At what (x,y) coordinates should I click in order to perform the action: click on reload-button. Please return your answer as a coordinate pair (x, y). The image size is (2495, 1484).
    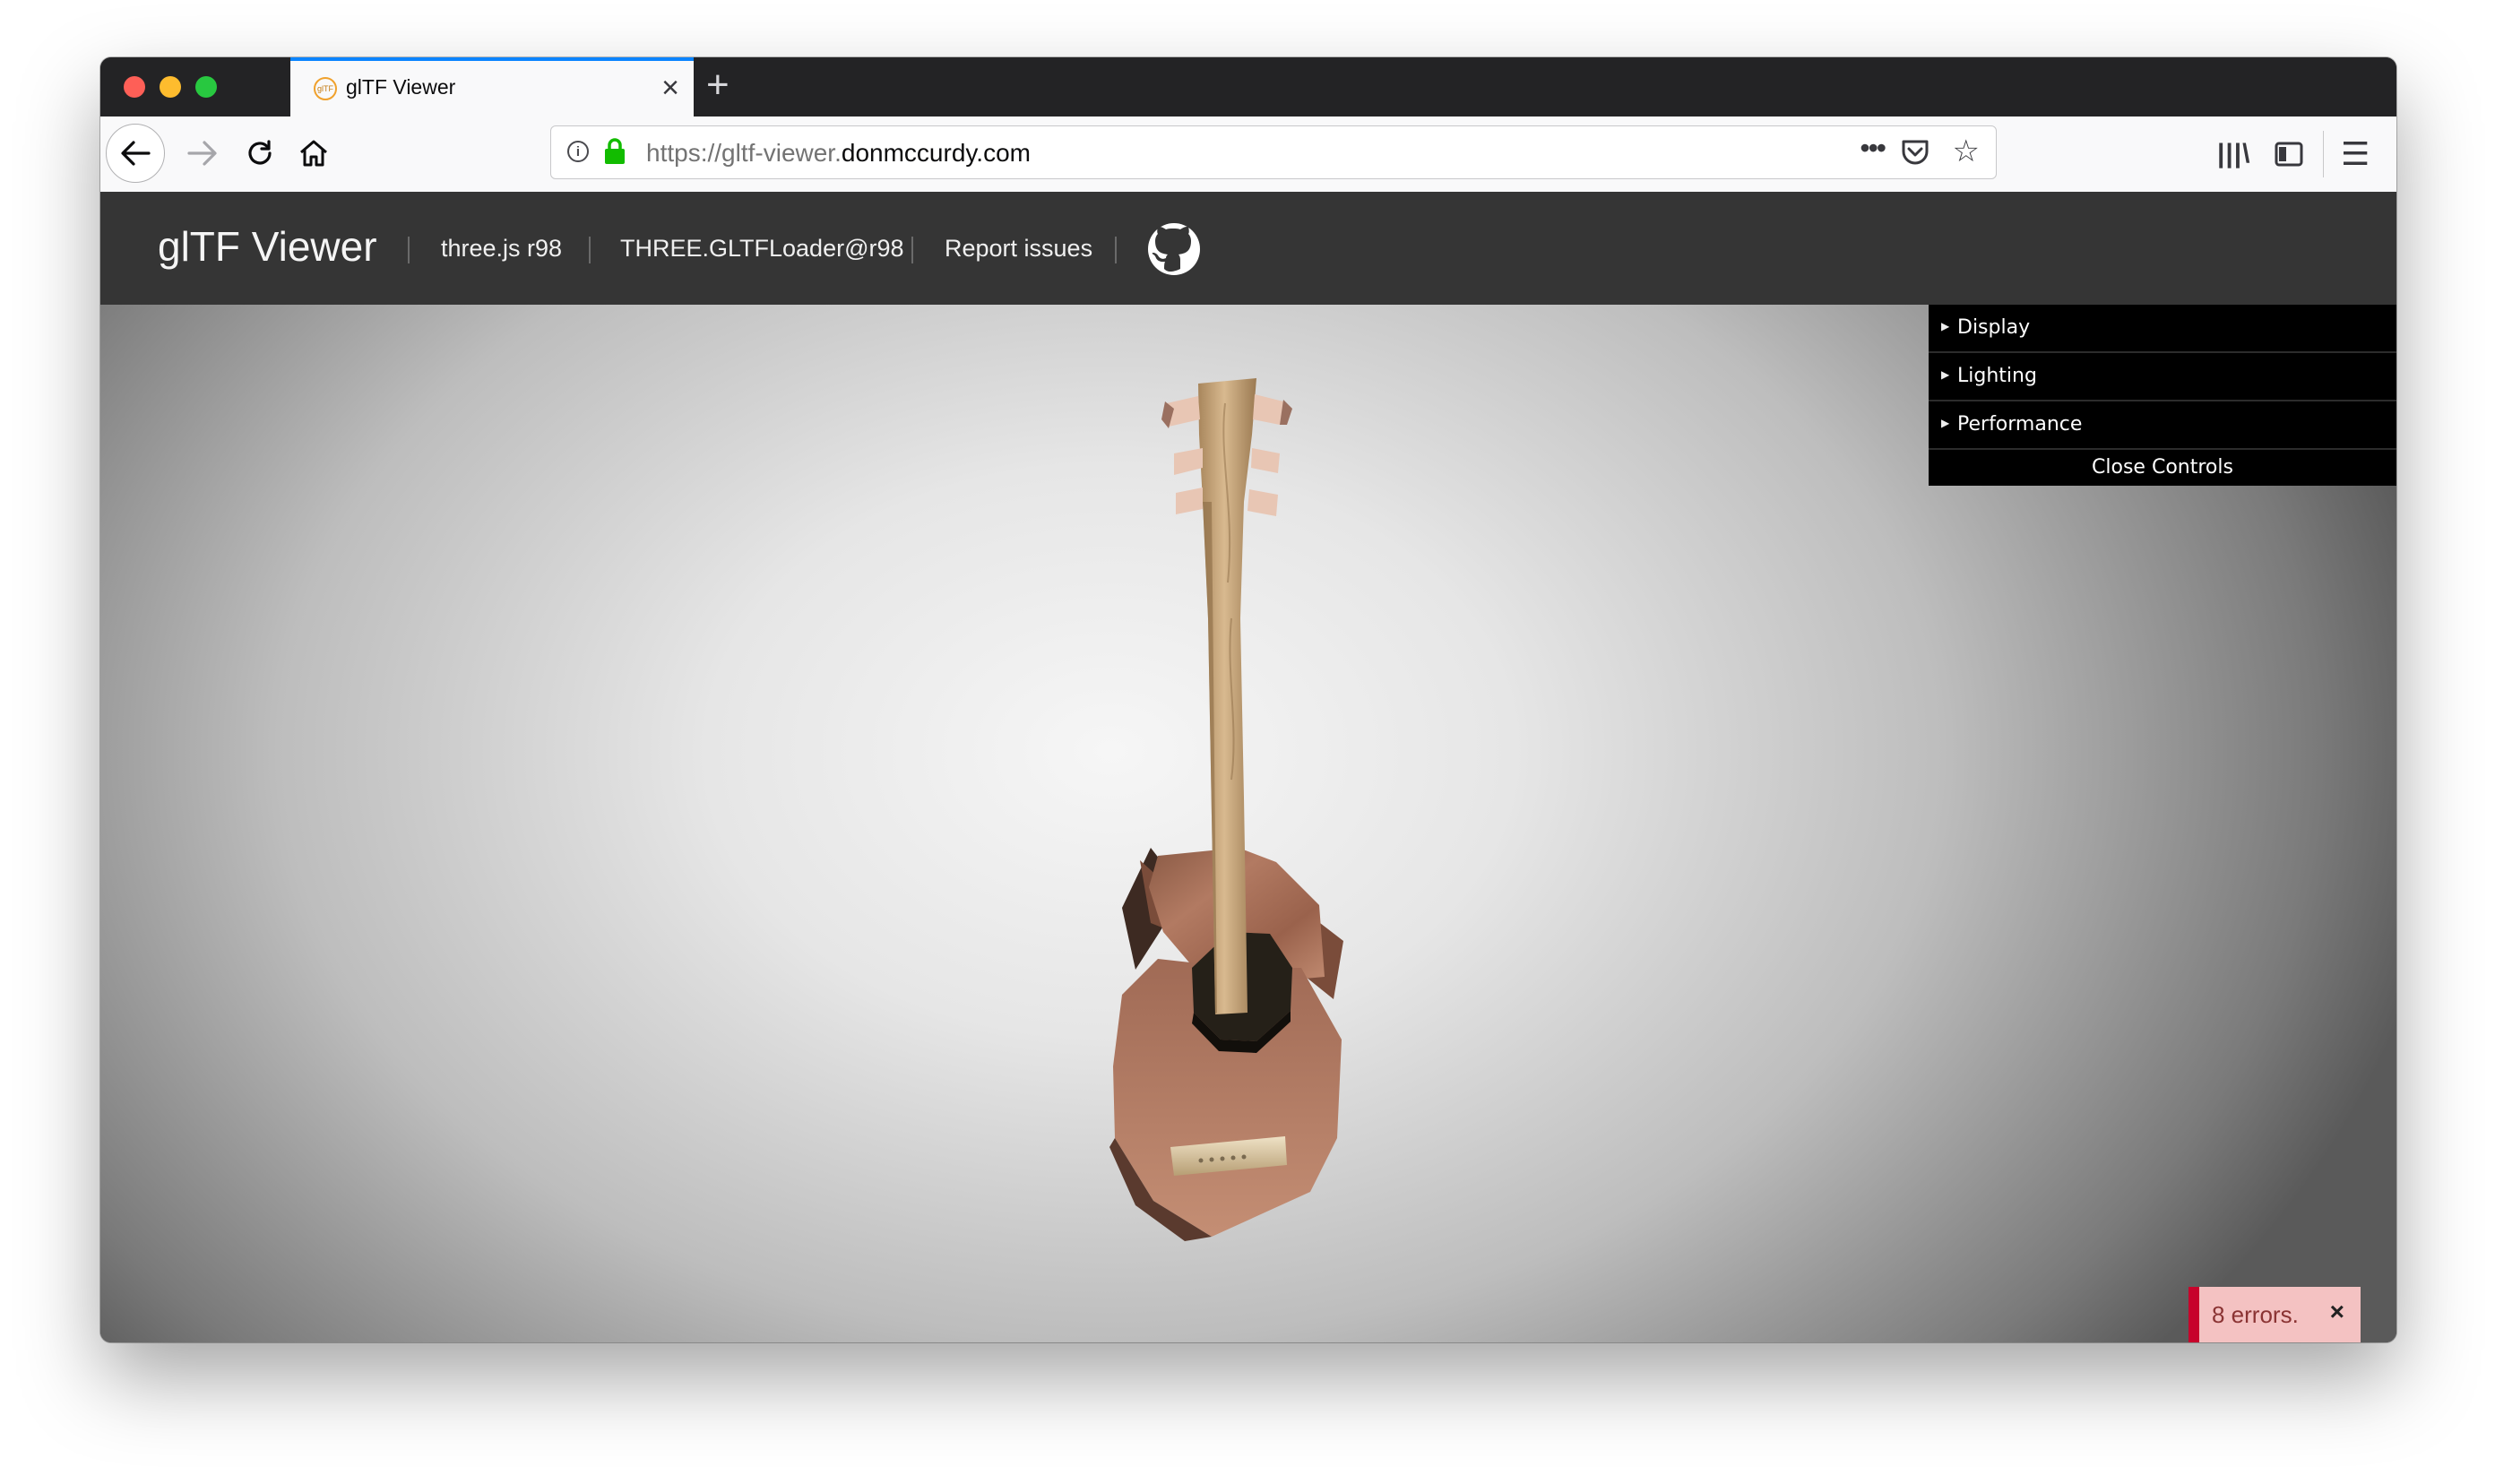
    Looking at the image, I should click on (260, 153).